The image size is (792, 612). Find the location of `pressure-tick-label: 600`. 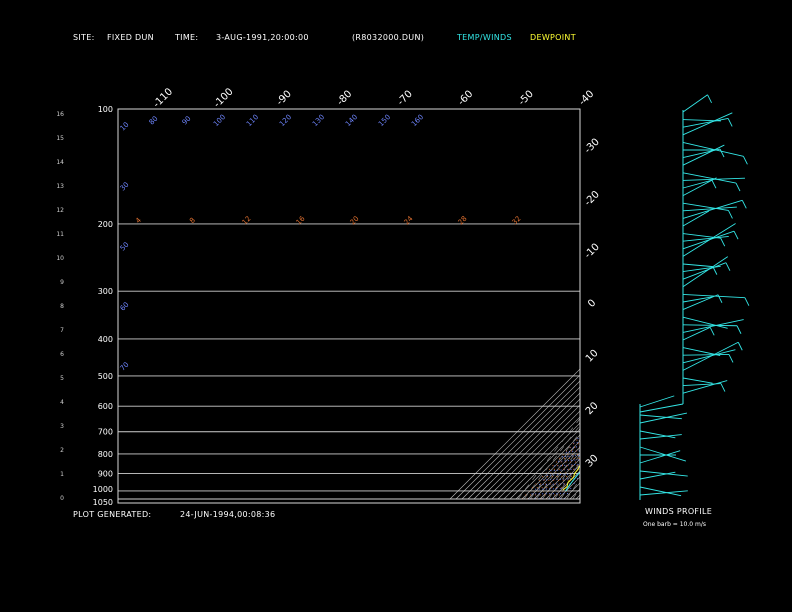

pressure-tick-label: 600 is located at coordinates (105, 406).